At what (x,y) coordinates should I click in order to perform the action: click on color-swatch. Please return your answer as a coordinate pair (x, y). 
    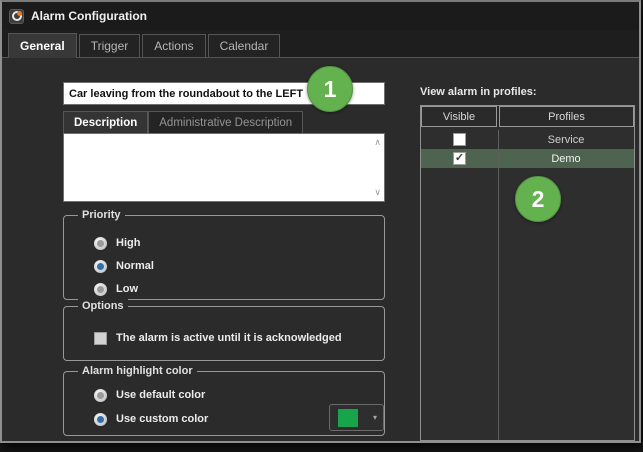
    Looking at the image, I should click on (348, 417).